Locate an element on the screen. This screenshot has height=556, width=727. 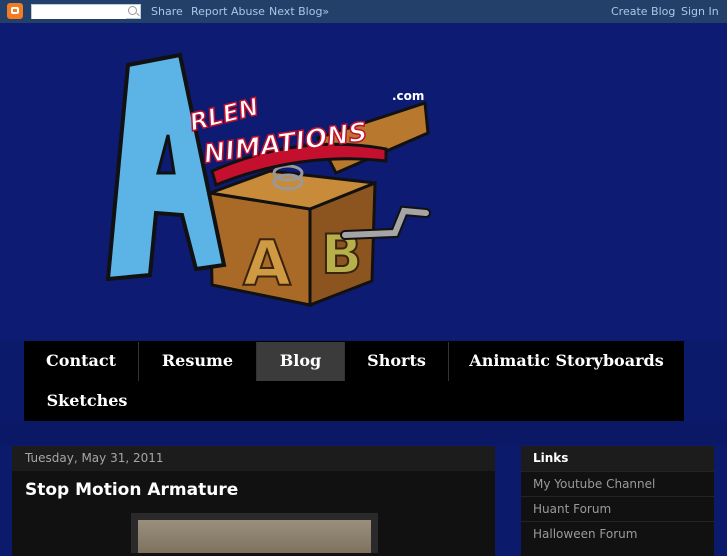
post-title: Stop Motion Armature is located at coordinates (131, 490).